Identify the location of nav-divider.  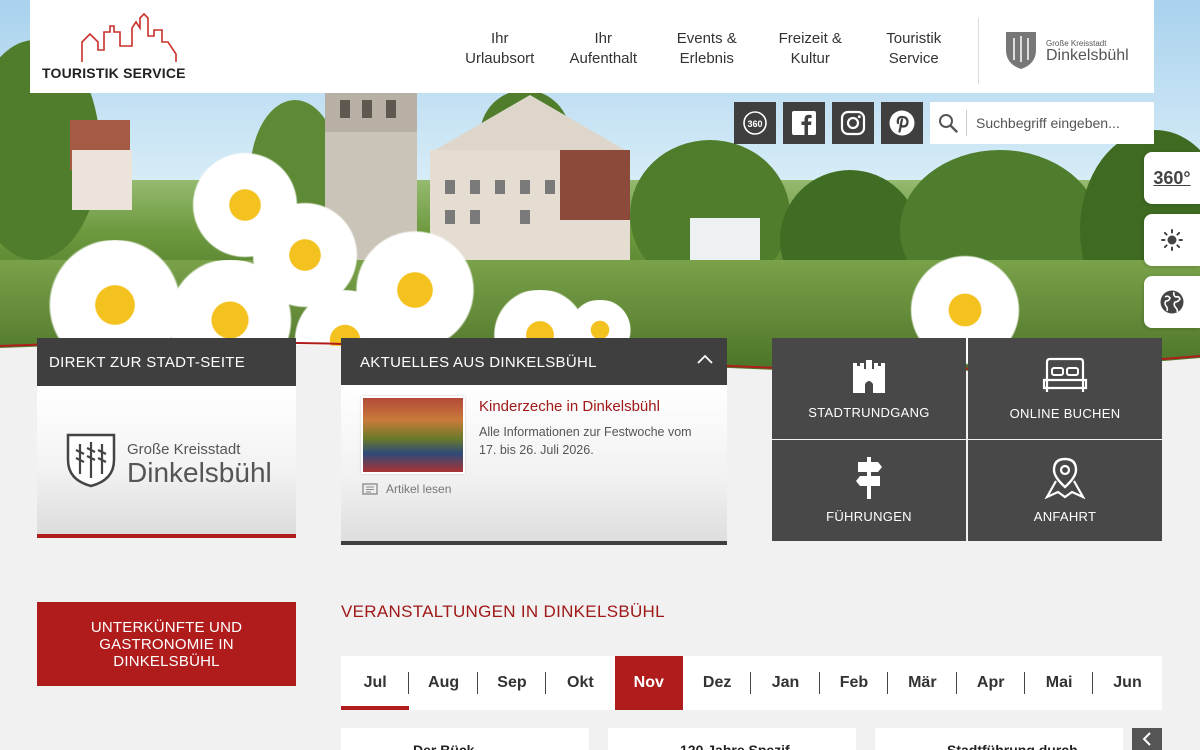
(978, 51).